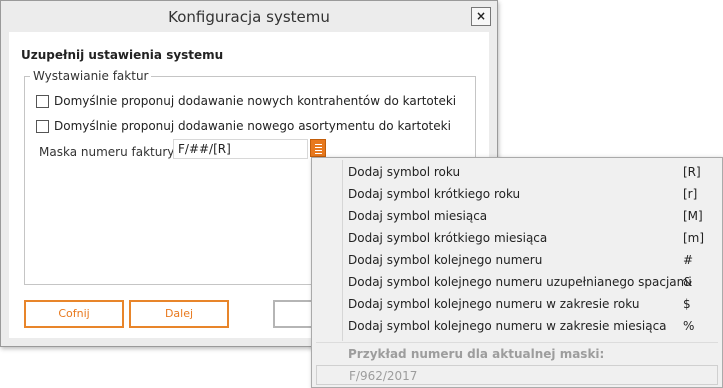  I want to click on menu-item-symbol: [M], so click(693, 216).